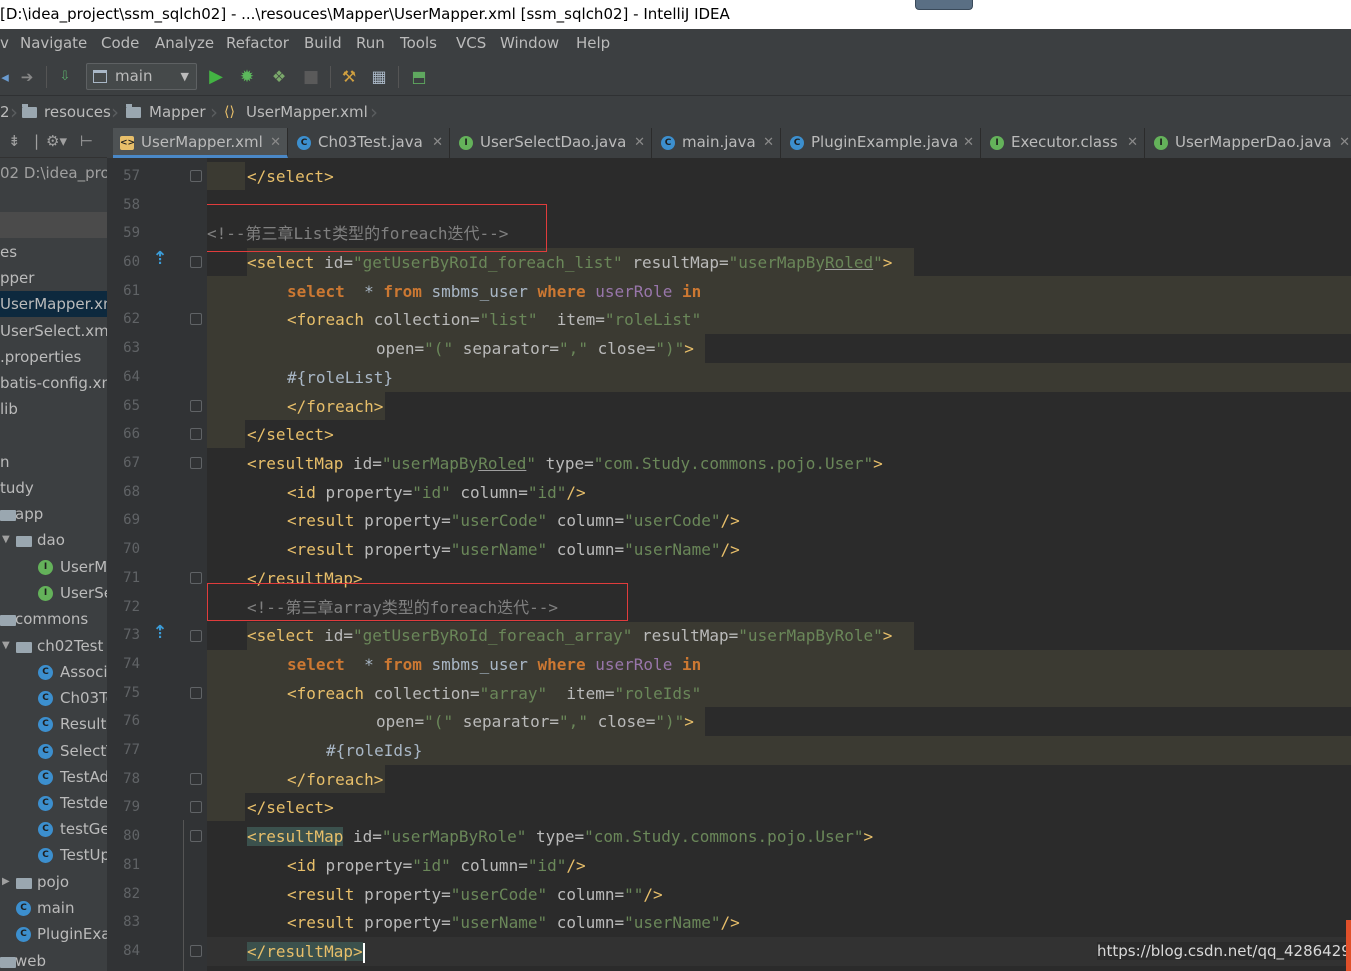 Image resolution: width=1351 pixels, height=971 pixels. Describe the element at coordinates (552, 143) in the screenshot. I see `tab-userselectdao-java: I UserSelectDao.java ✕` at that location.